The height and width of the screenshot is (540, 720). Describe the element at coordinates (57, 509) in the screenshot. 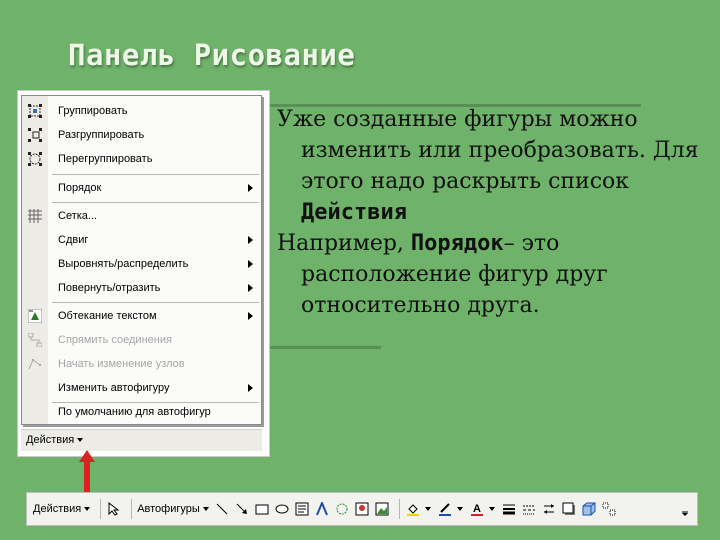

I see `toolbar-actions-label: Действия` at that location.